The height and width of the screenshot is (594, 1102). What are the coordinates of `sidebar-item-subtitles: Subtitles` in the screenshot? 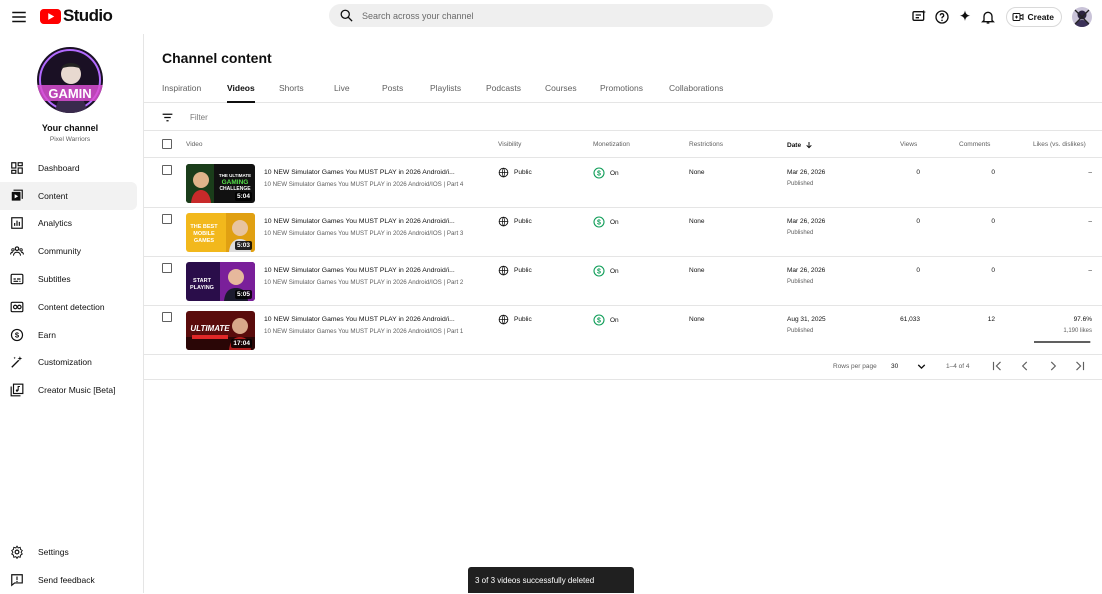 It's located at (71, 279).